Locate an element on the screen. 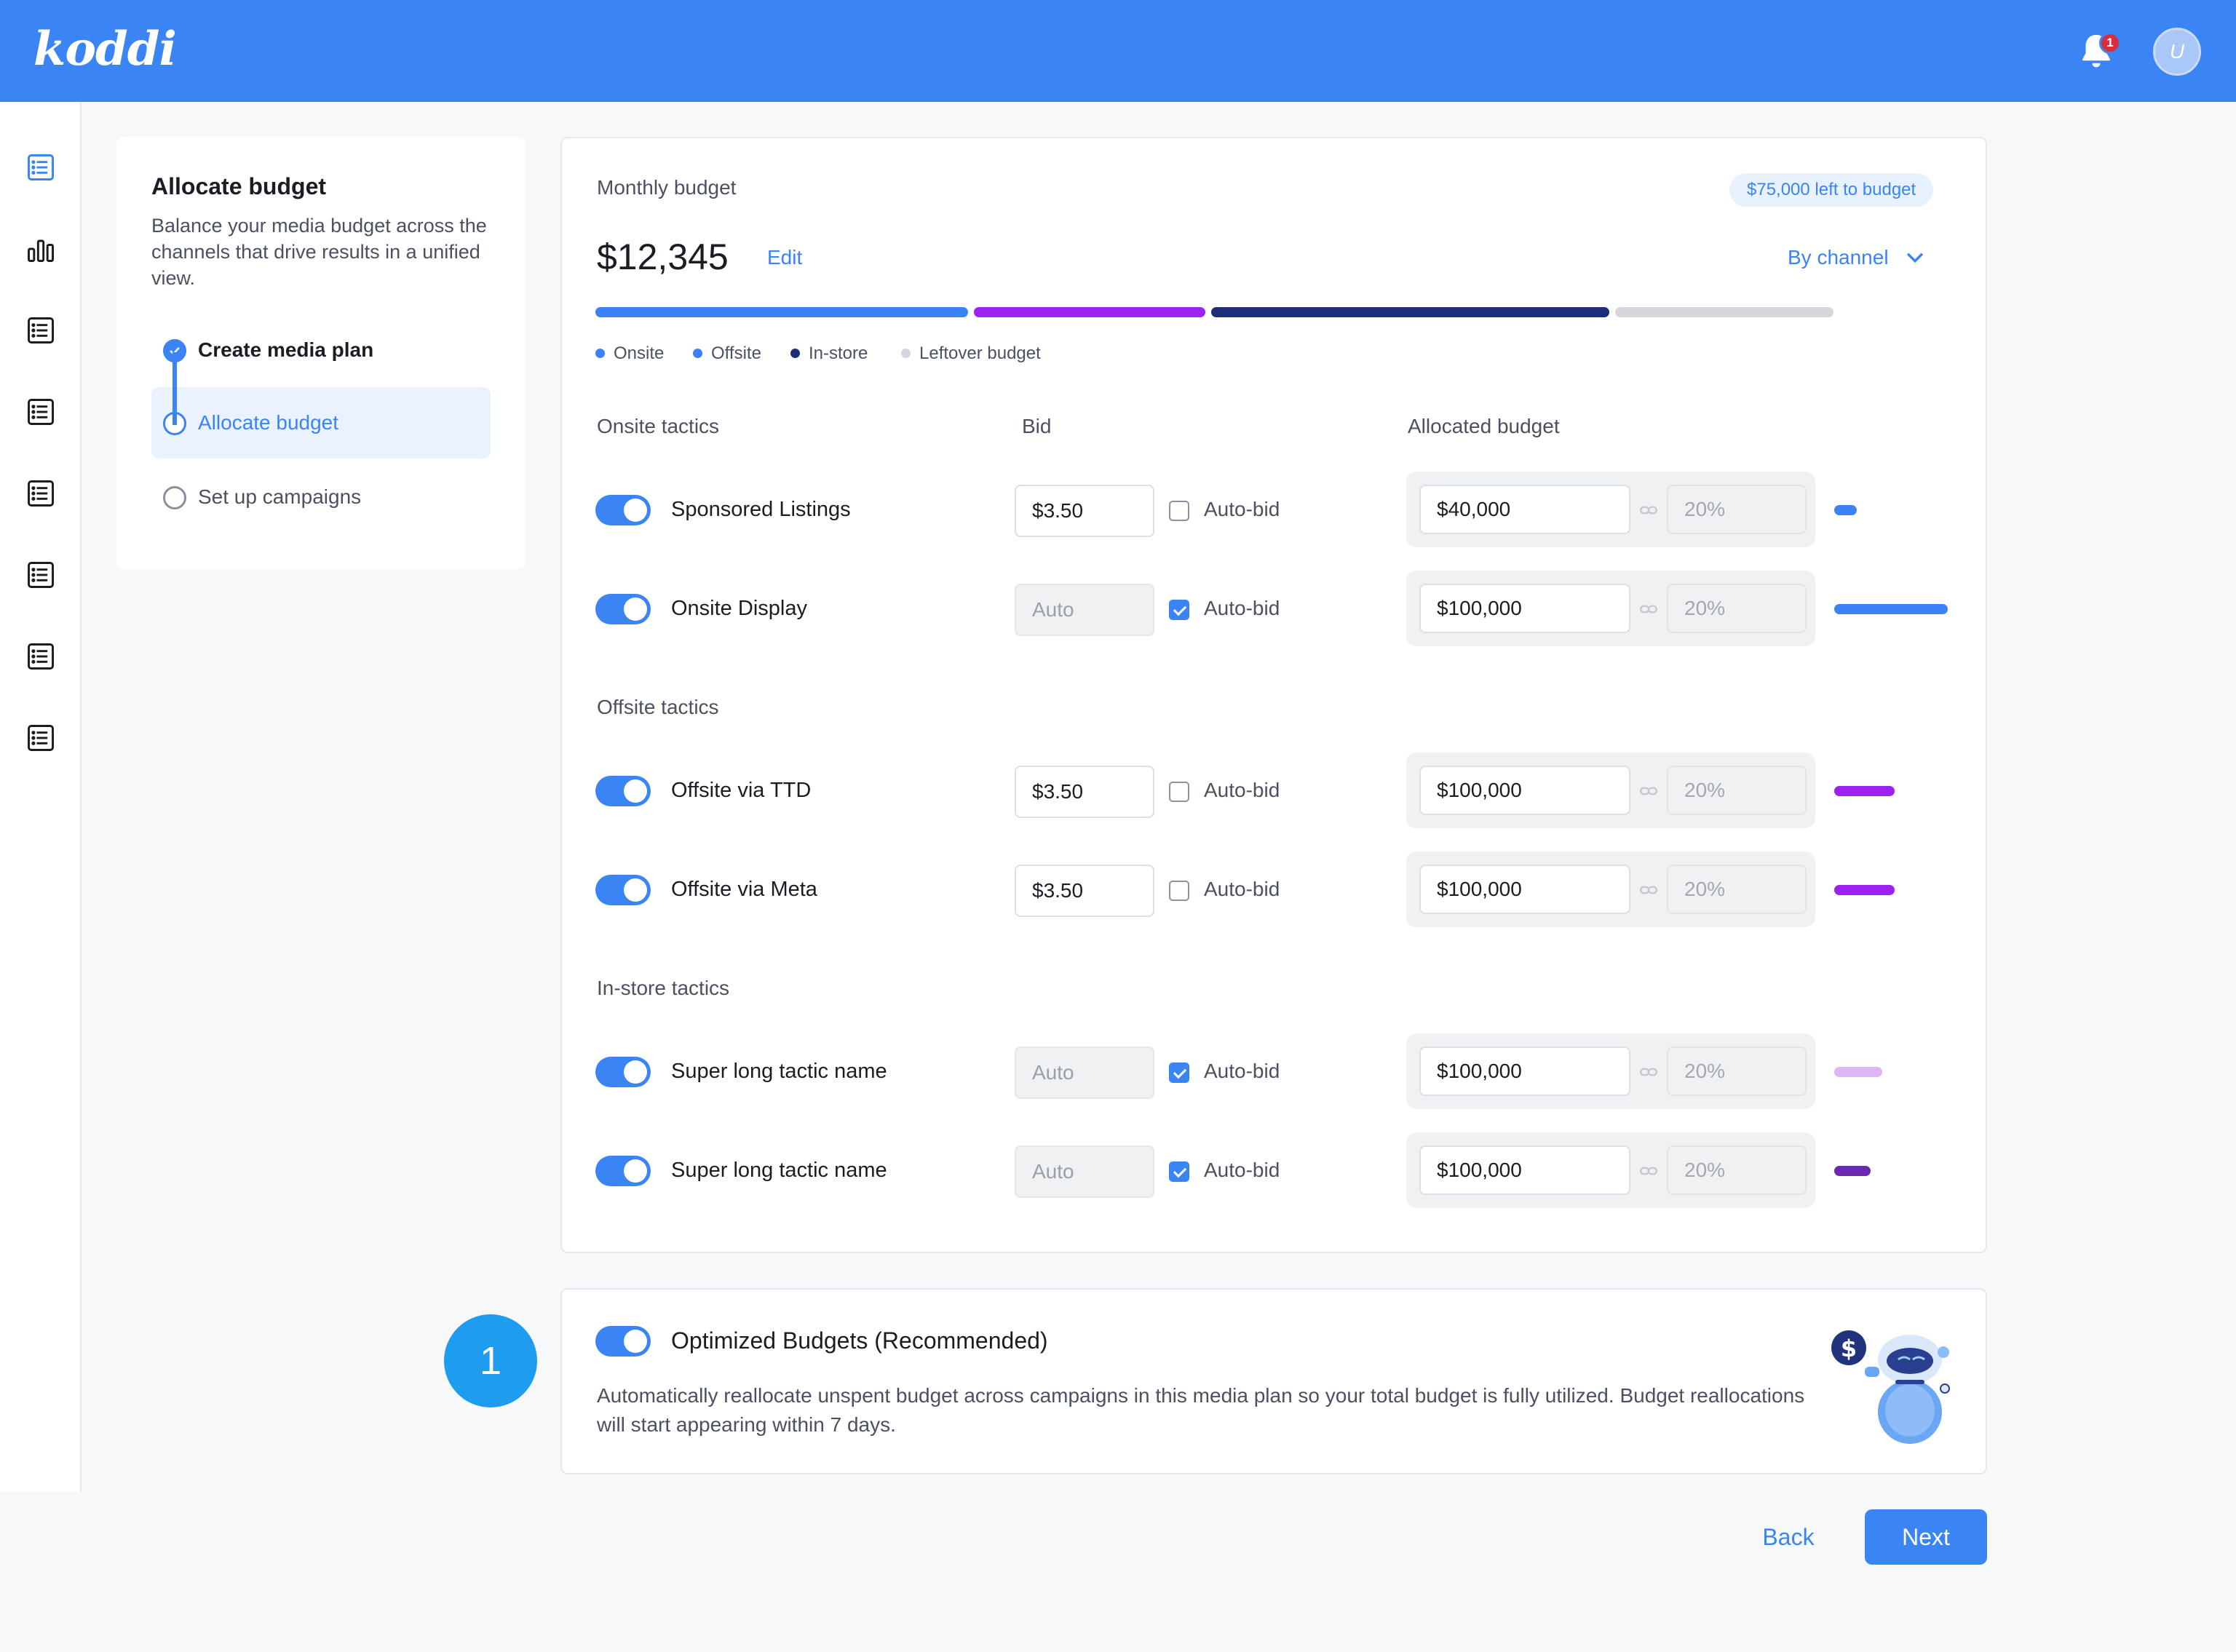 This screenshot has height=1652, width=2236. step-set-up-campaigns: Set up campaigns is located at coordinates (321, 497).